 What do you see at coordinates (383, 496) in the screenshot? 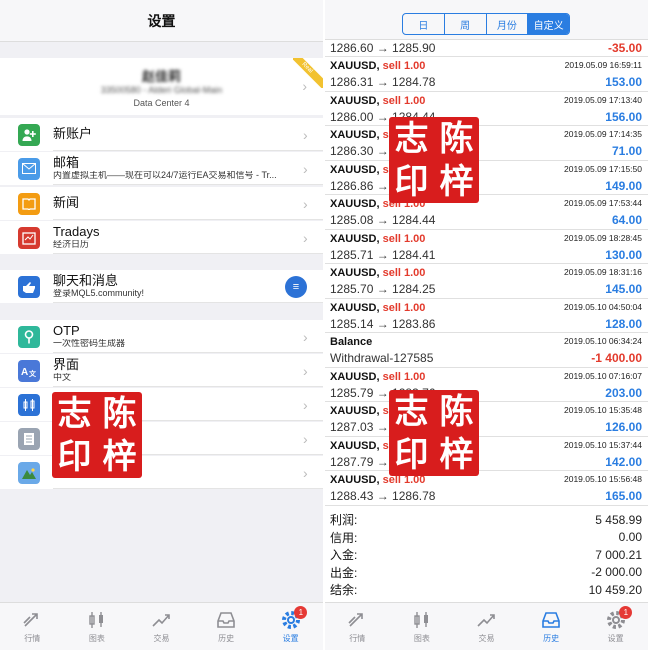
I see `trade-prices: 1288.43 → 1286.78` at bounding box center [383, 496].